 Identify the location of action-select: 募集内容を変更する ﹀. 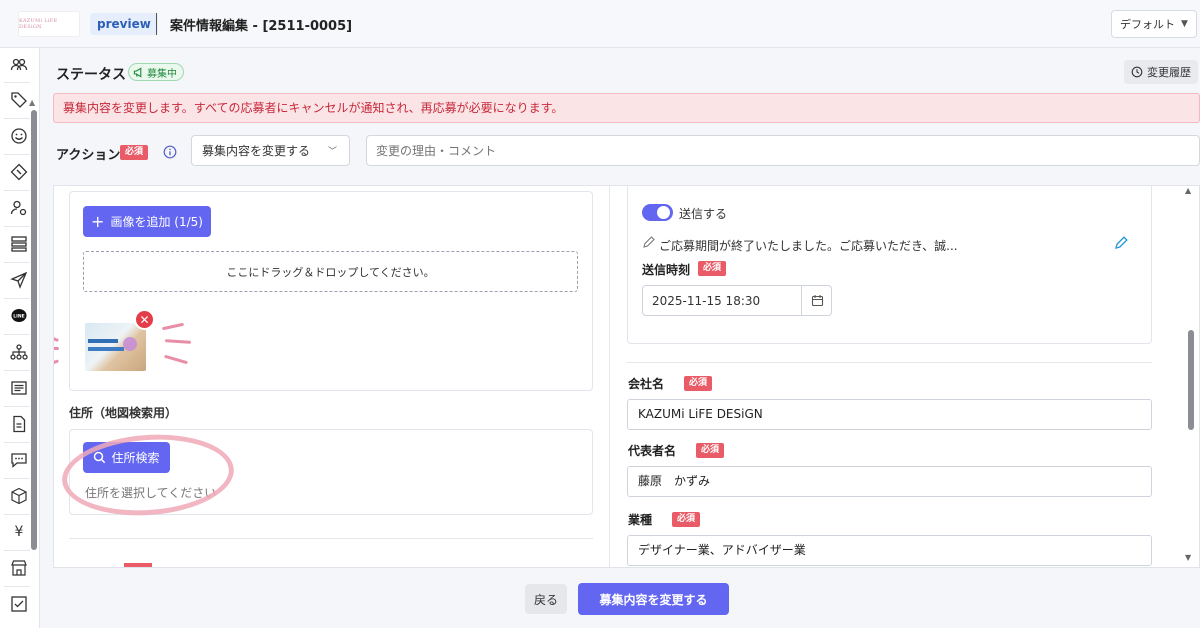
(270, 150).